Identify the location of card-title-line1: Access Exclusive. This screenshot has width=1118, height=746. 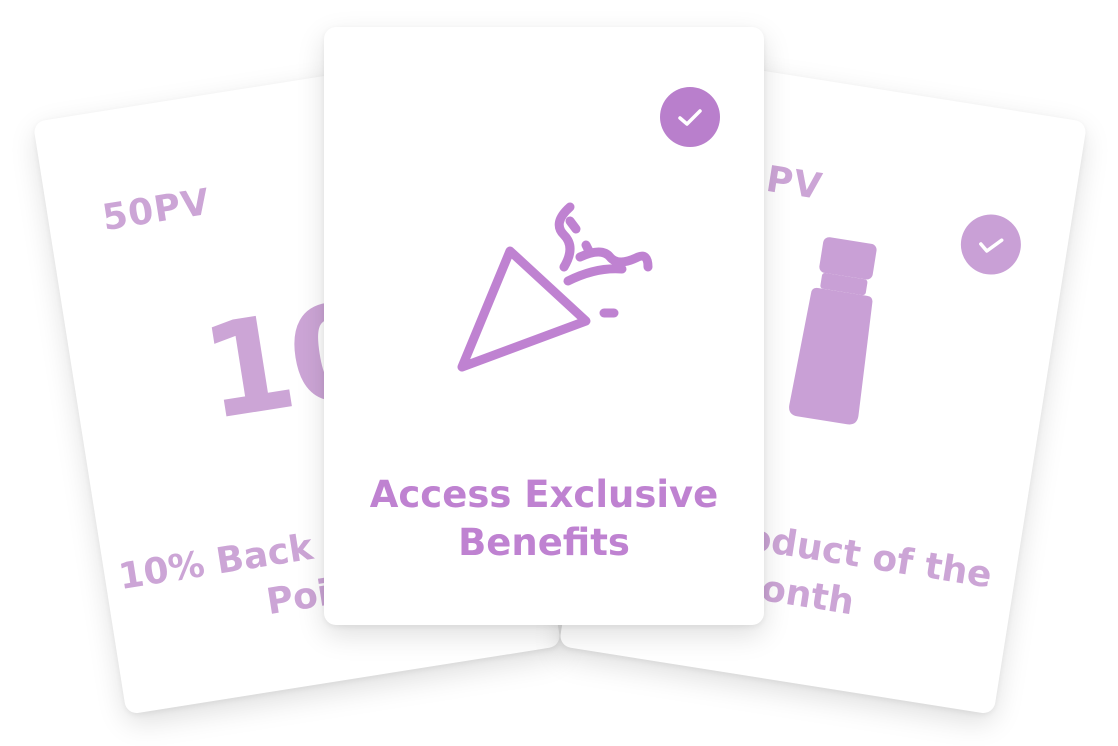
(544, 494).